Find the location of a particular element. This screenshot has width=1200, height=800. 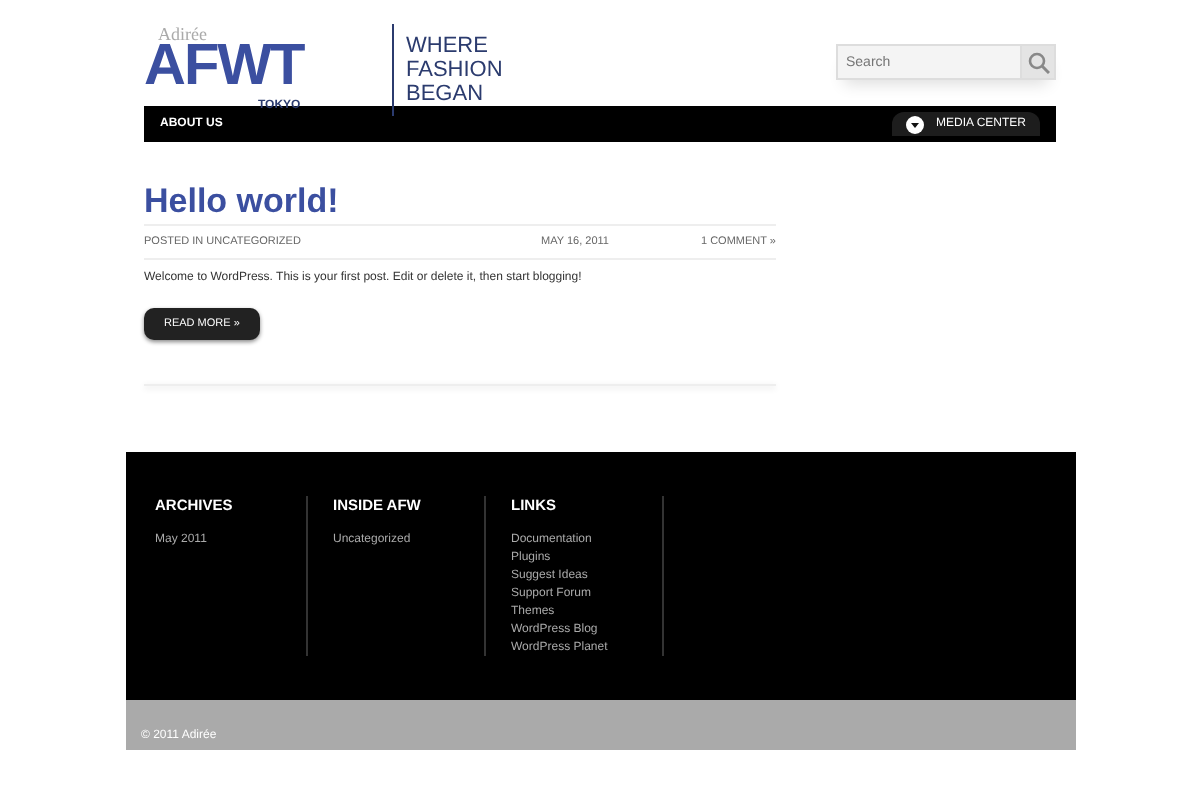

search-button is located at coordinates (1038, 62).